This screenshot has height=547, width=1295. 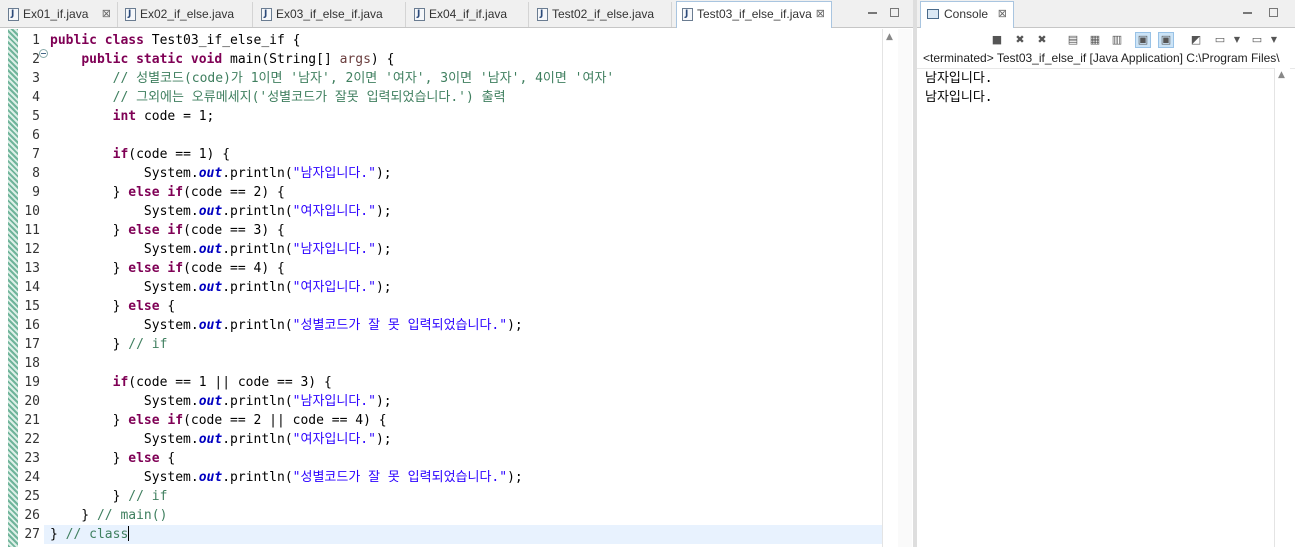 I want to click on code-line: } else if(code == 3) {, so click(x=466, y=230).